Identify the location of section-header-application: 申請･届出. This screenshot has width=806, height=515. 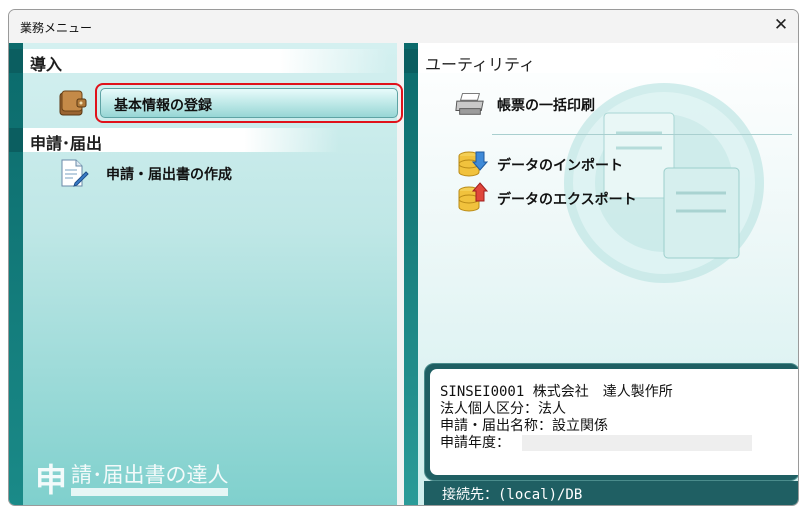
(174, 140).